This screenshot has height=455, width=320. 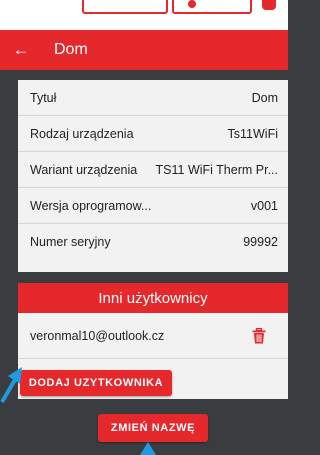 I want to click on users-section-header: Inni użytkownicy, so click(x=153, y=298).